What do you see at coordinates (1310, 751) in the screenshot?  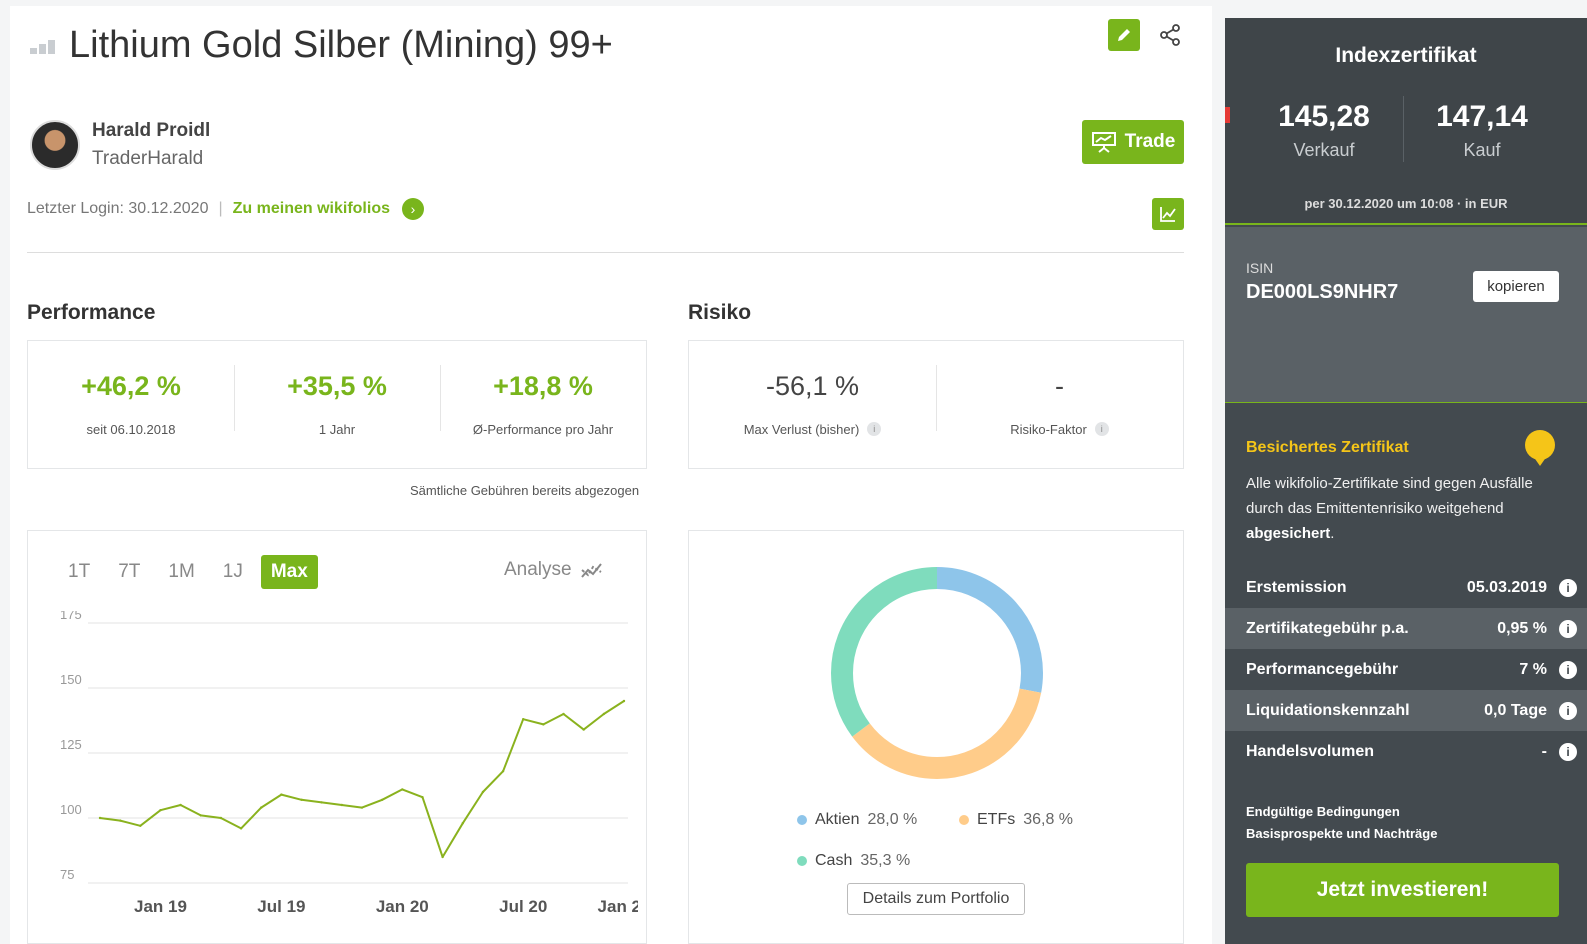 I see `fact-key: Handelsvolumen` at bounding box center [1310, 751].